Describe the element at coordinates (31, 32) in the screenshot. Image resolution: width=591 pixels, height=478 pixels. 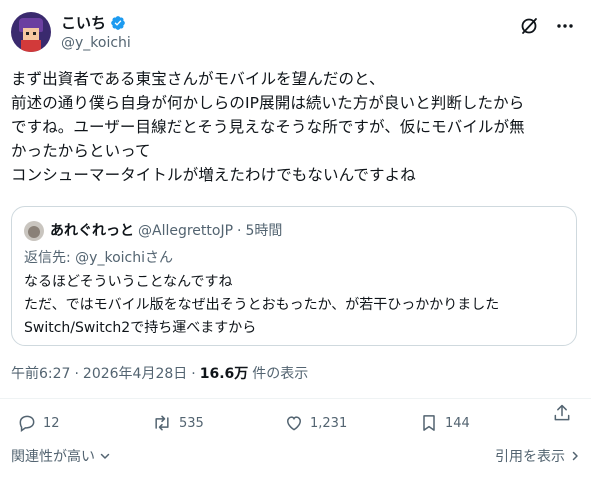
I see `author-avatar` at that location.